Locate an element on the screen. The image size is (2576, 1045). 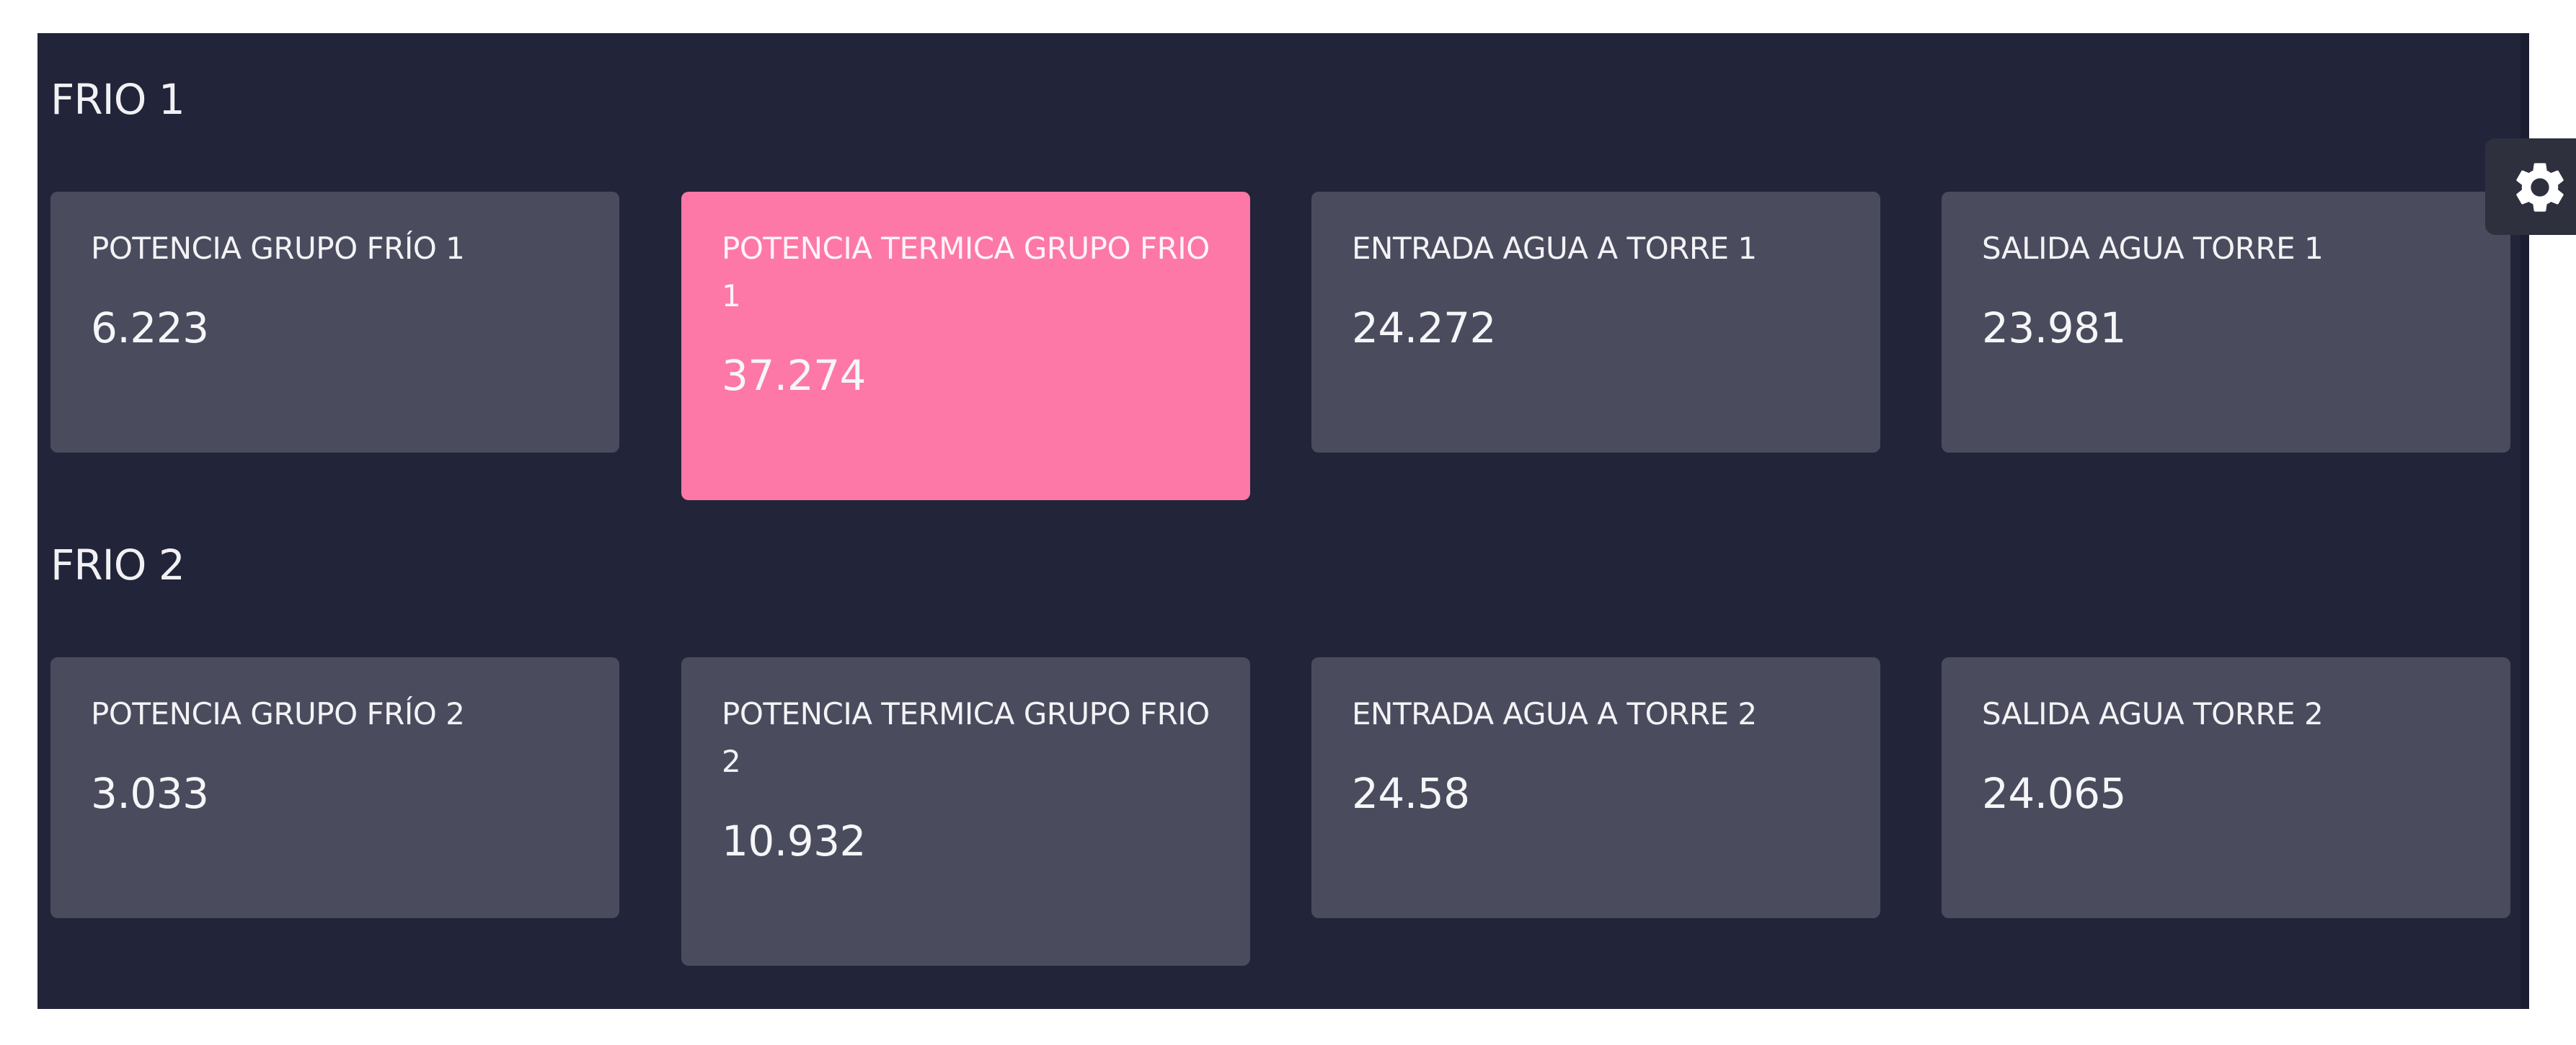
card-value: 24.272 is located at coordinates (1424, 327).